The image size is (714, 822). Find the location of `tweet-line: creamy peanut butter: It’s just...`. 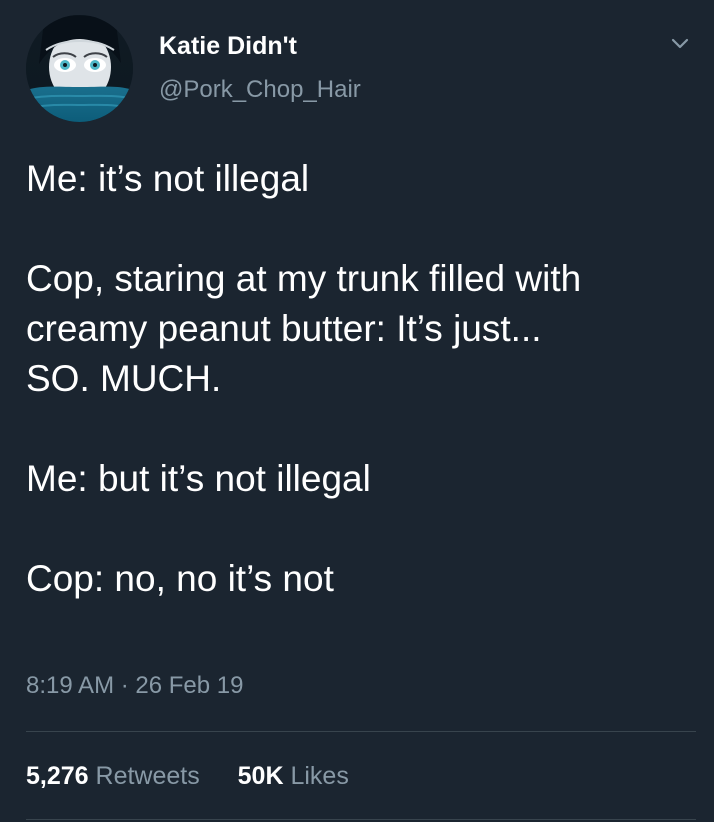

tweet-line: creamy peanut butter: It’s just... is located at coordinates (284, 328).